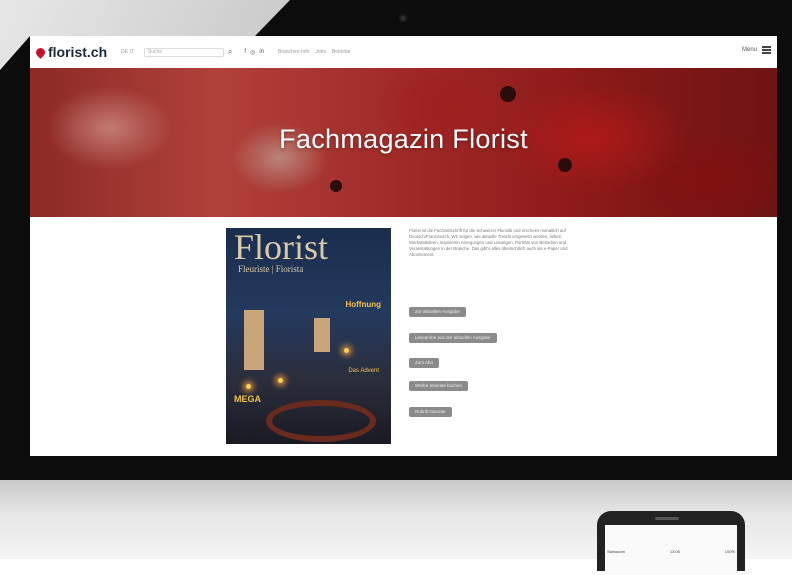 The width and height of the screenshot is (792, 575). I want to click on book-ads-button: Werbe-Inserate buchen, so click(438, 386).